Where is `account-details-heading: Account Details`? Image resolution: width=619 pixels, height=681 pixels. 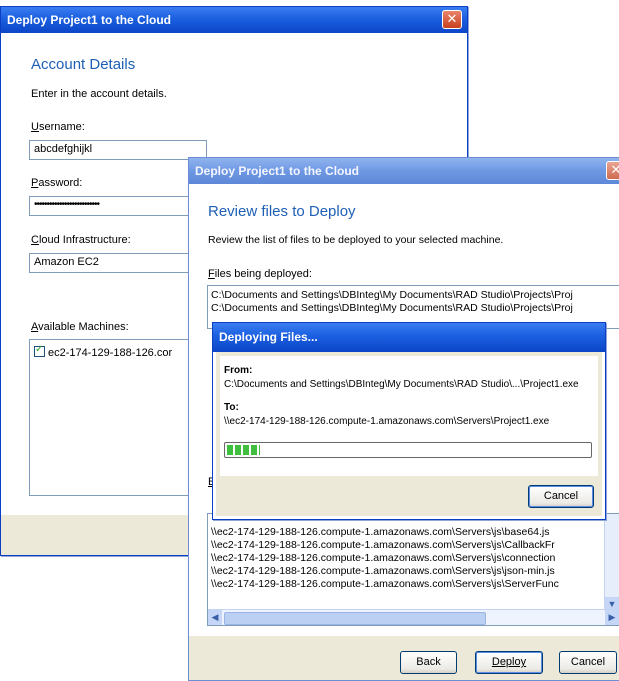 account-details-heading: Account Details is located at coordinates (83, 64).